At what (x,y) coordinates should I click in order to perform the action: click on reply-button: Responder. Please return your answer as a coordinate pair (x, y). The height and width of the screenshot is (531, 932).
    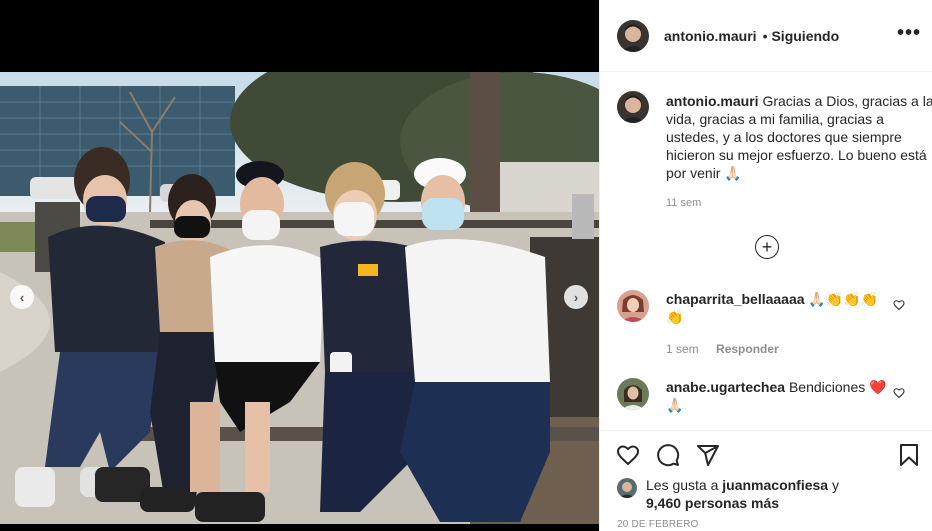
    Looking at the image, I should click on (747, 349).